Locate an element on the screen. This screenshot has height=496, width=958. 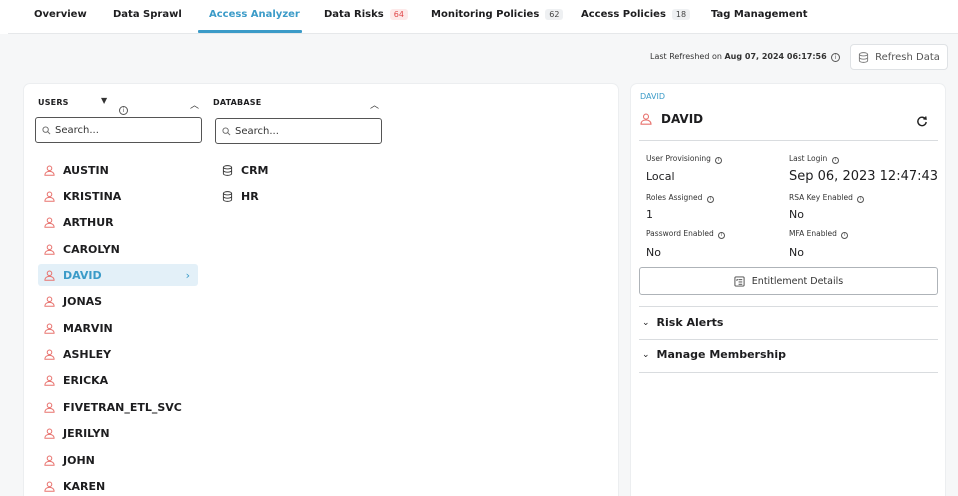
tab-count-badge: 62 is located at coordinates (554, 14).